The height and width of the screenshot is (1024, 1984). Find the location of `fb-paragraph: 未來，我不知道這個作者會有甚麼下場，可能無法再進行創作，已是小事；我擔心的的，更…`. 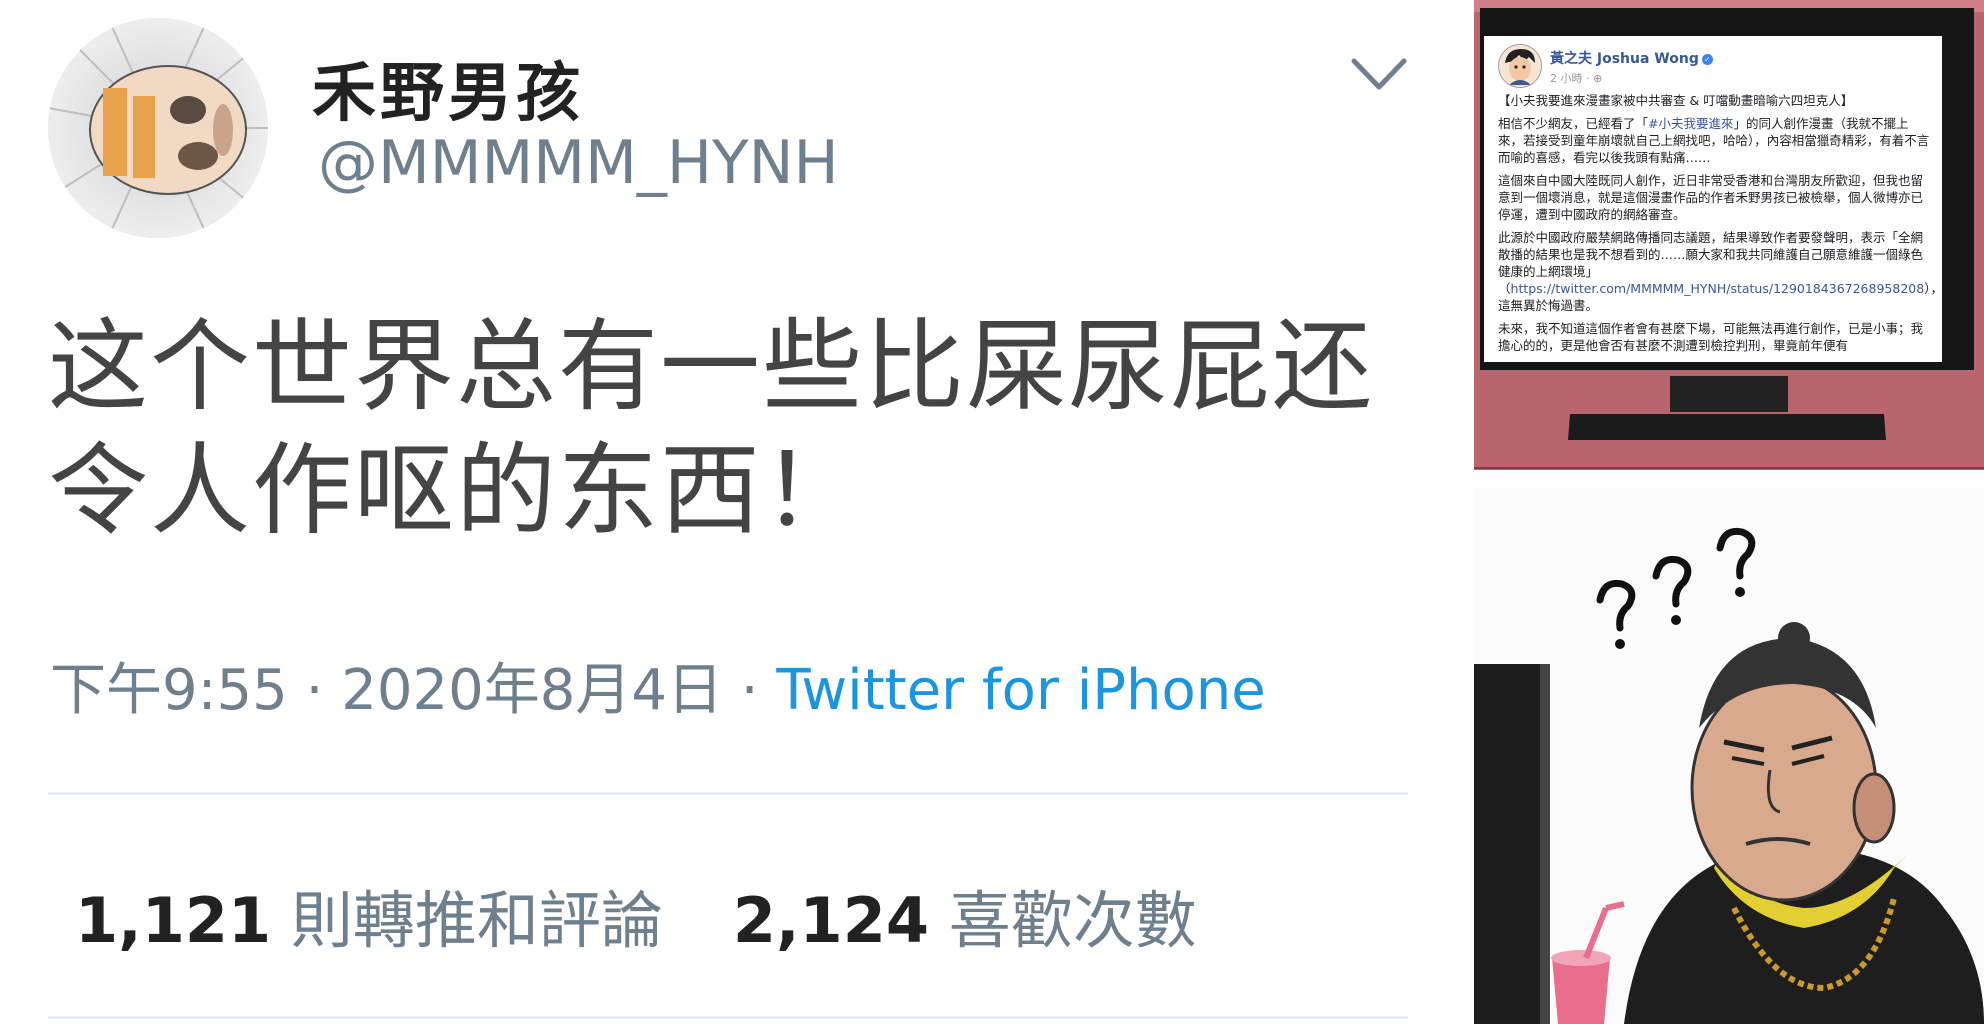

fb-paragraph: 未來，我不知道這個作者會有甚麼下場，可能無法再進行創作，已是小事；我擔心的的，更… is located at coordinates (1711, 337).